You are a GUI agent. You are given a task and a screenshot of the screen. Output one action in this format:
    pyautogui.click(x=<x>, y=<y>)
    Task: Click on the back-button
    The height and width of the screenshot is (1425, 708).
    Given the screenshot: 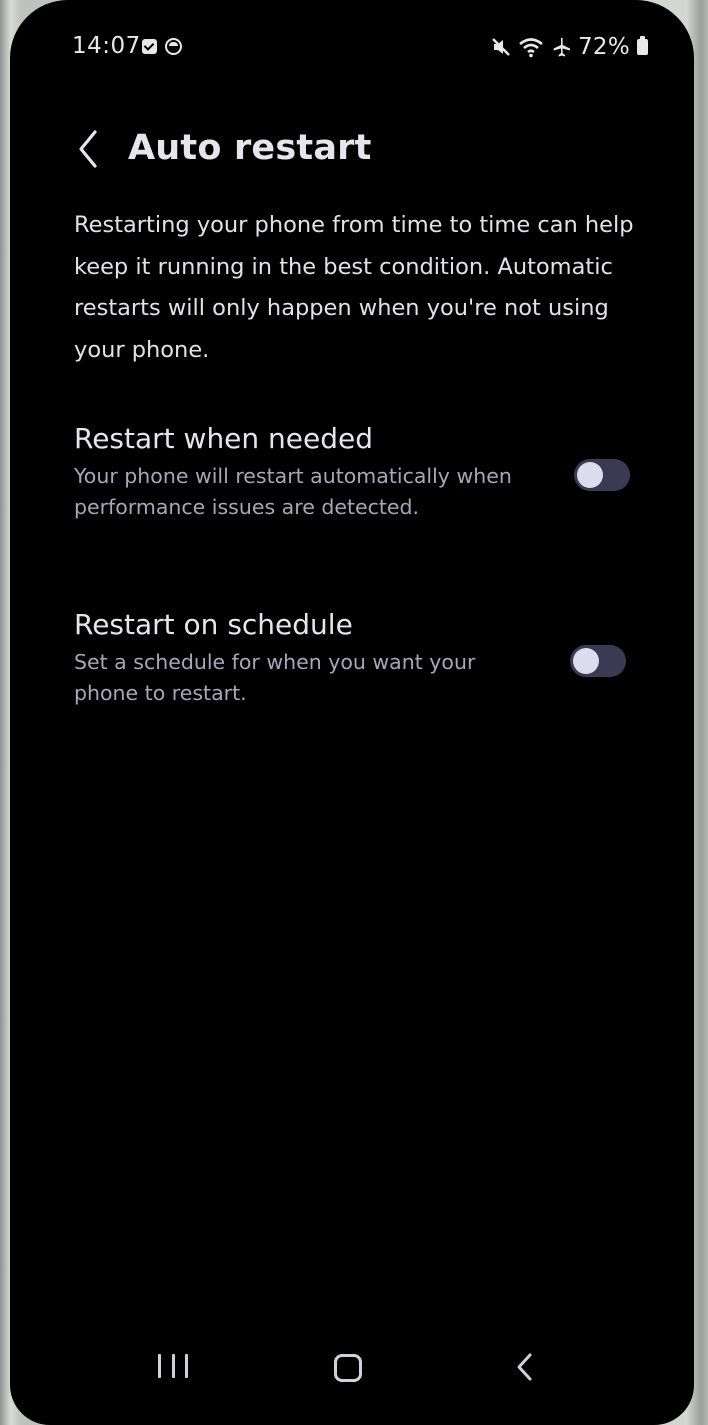 What is the action you would take?
    pyautogui.click(x=88, y=151)
    